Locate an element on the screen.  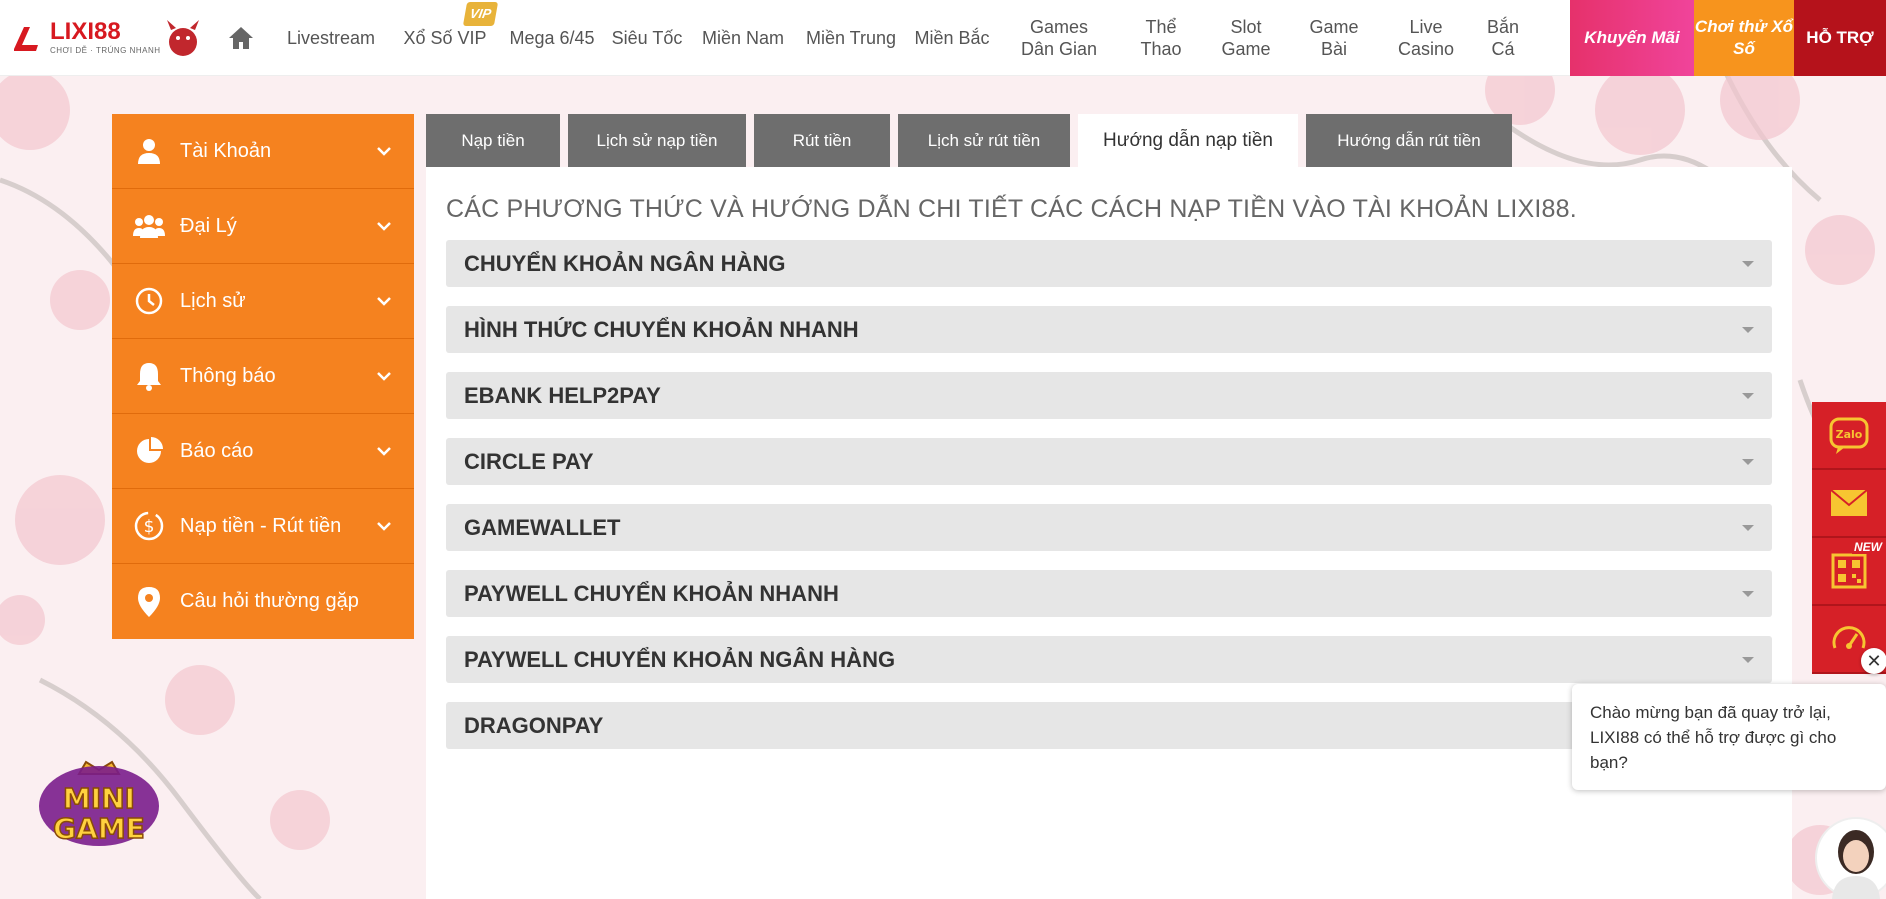
accordion-item: PAYWELL CHUYỂN KHOẢN NHANH is located at coordinates (1109, 593).